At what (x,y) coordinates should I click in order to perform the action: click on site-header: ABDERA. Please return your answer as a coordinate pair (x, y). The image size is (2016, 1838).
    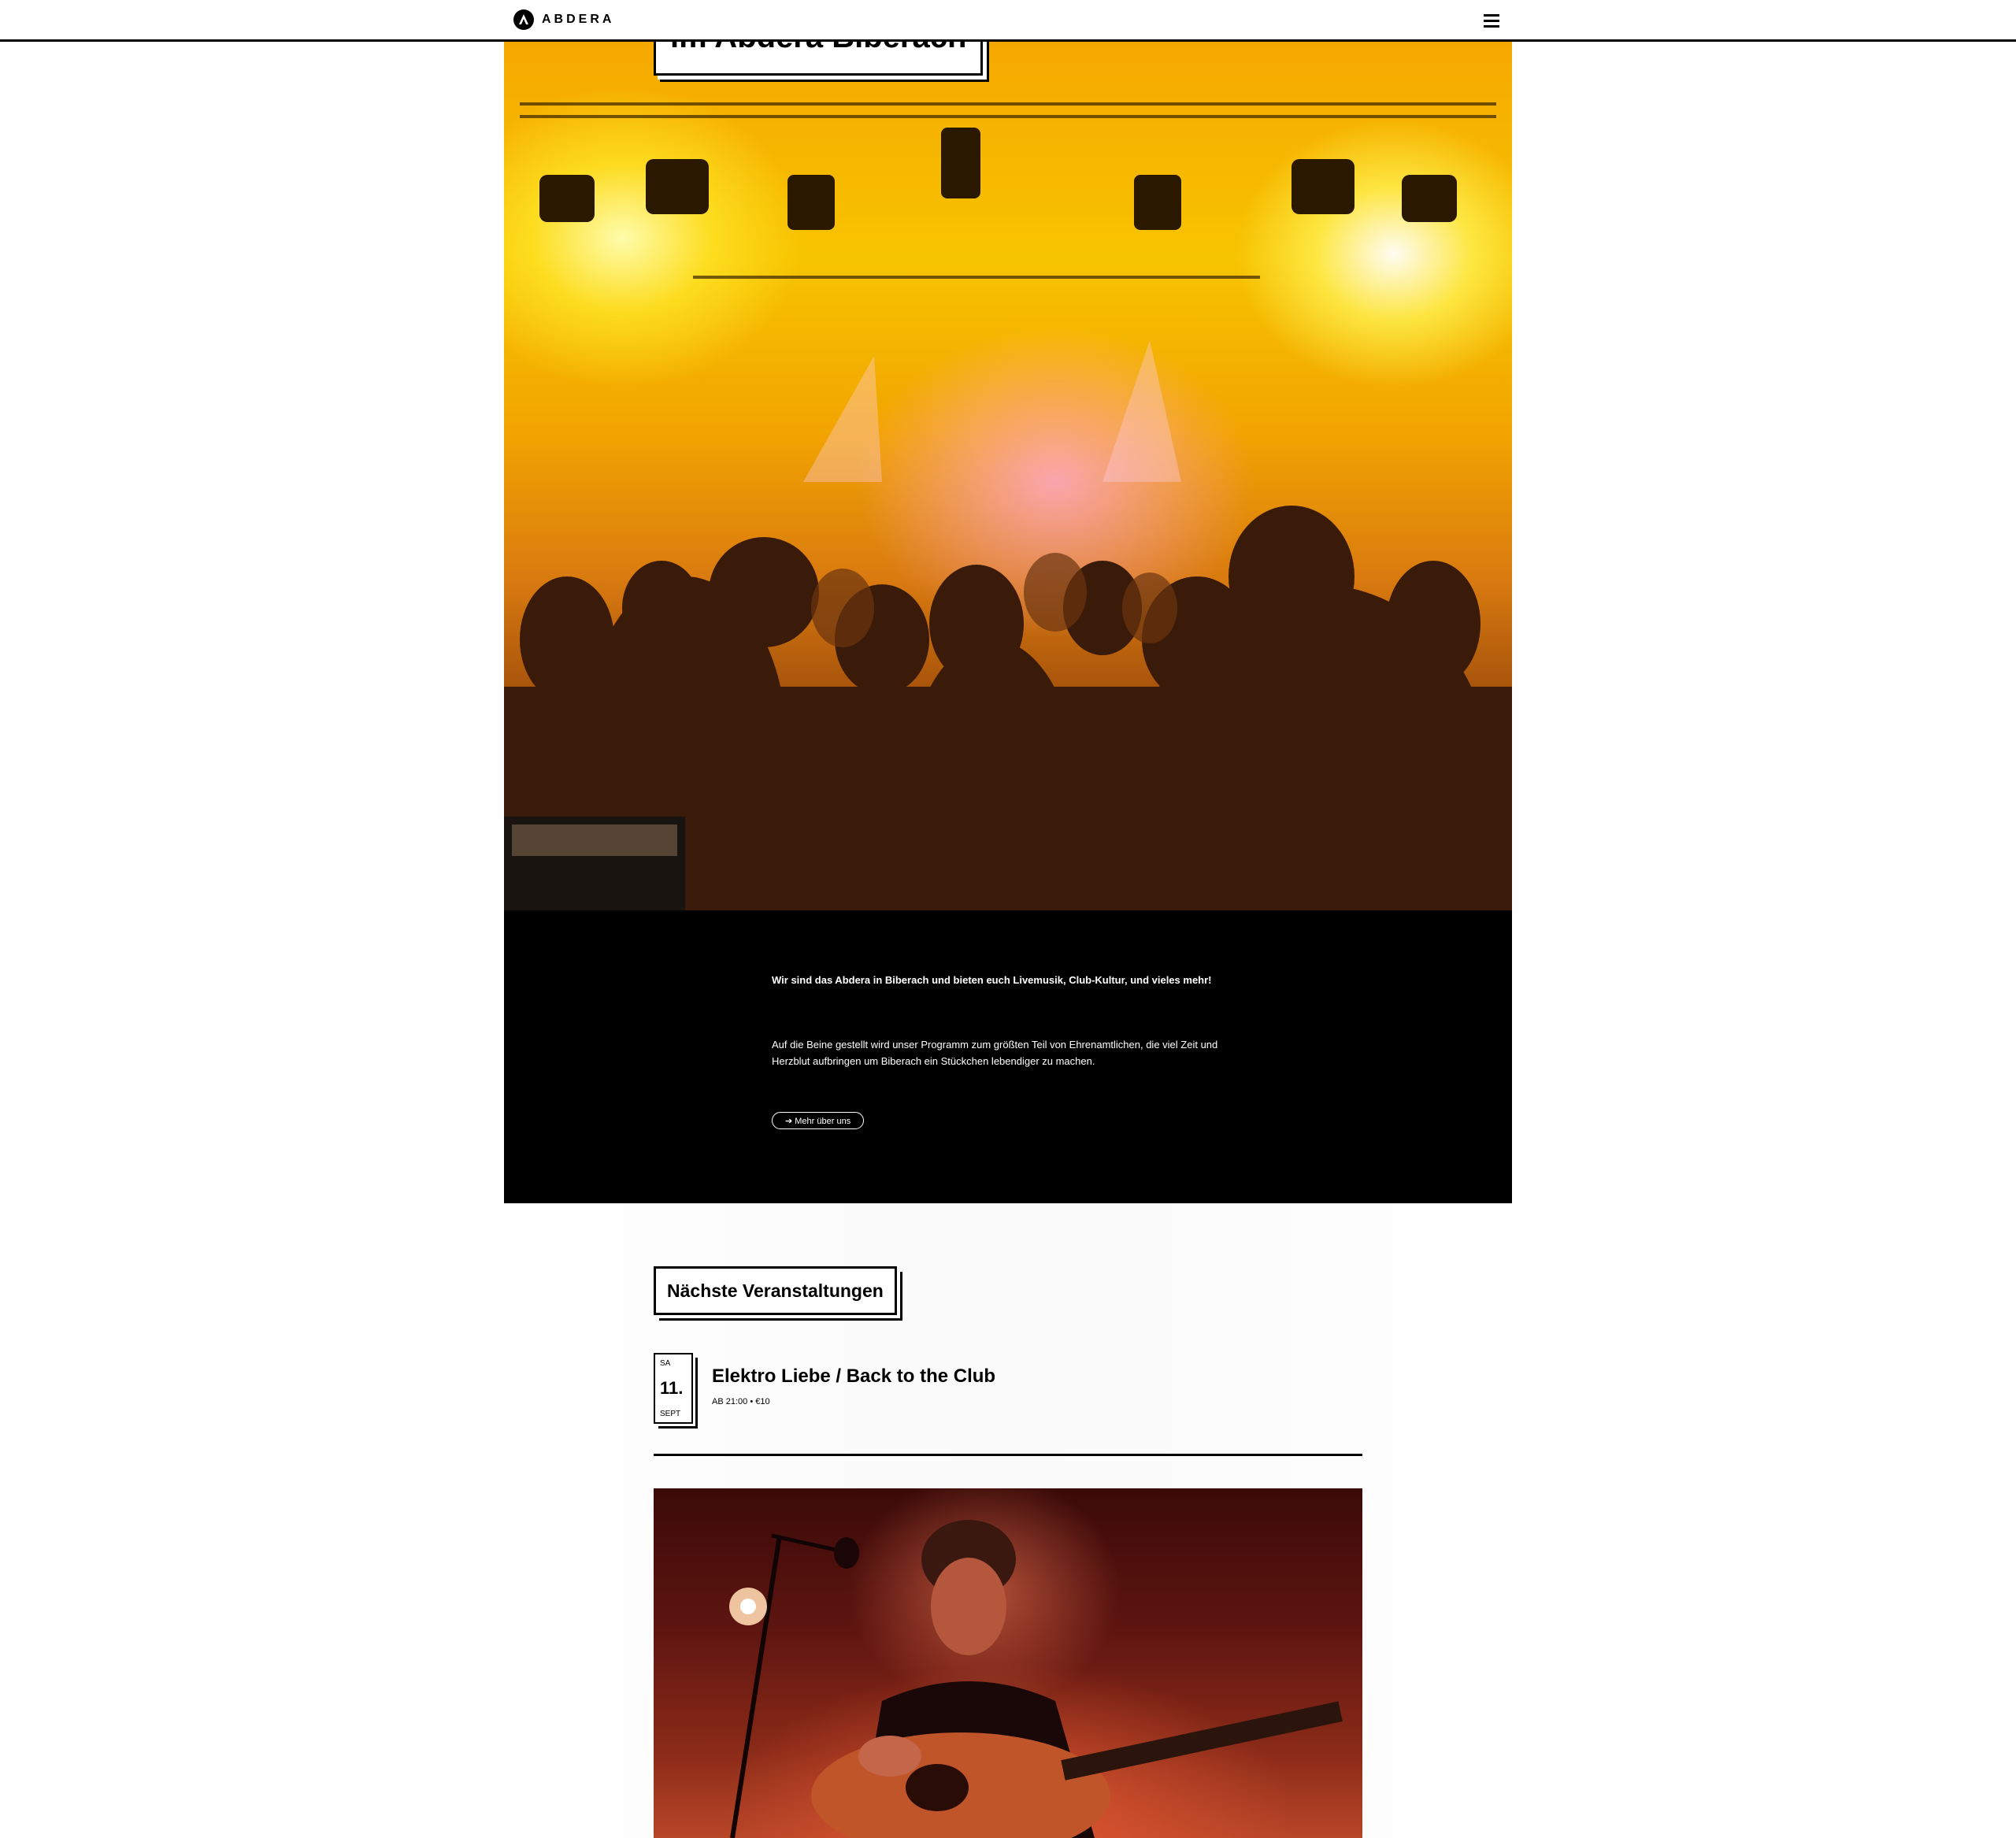
    Looking at the image, I should click on (1008, 21).